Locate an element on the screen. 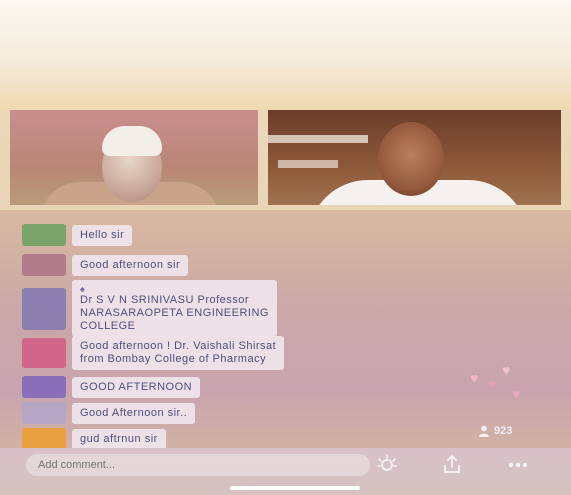 The width and height of the screenshot is (571, 495). comment-text: NARASARAOPETA ENGINEERING is located at coordinates (174, 313).